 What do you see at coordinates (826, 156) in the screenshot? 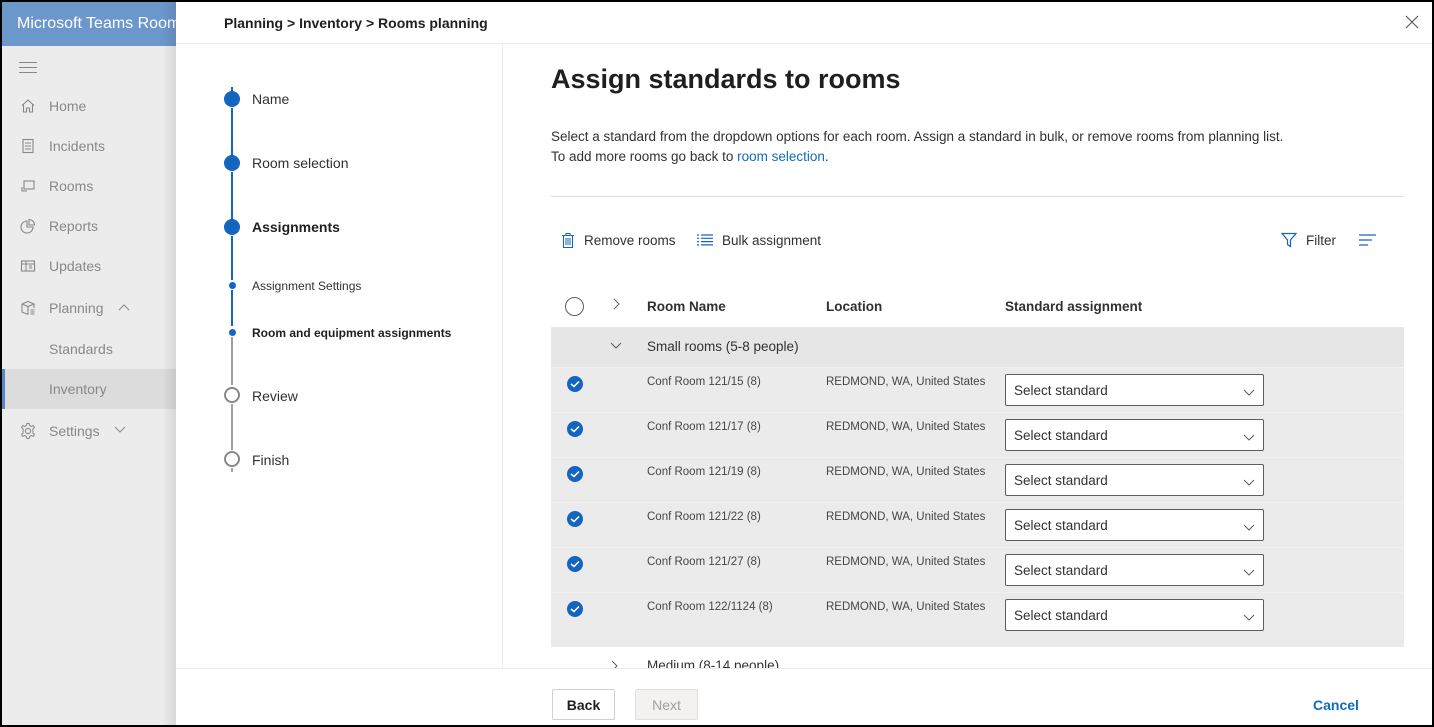
I see `description-text: .` at bounding box center [826, 156].